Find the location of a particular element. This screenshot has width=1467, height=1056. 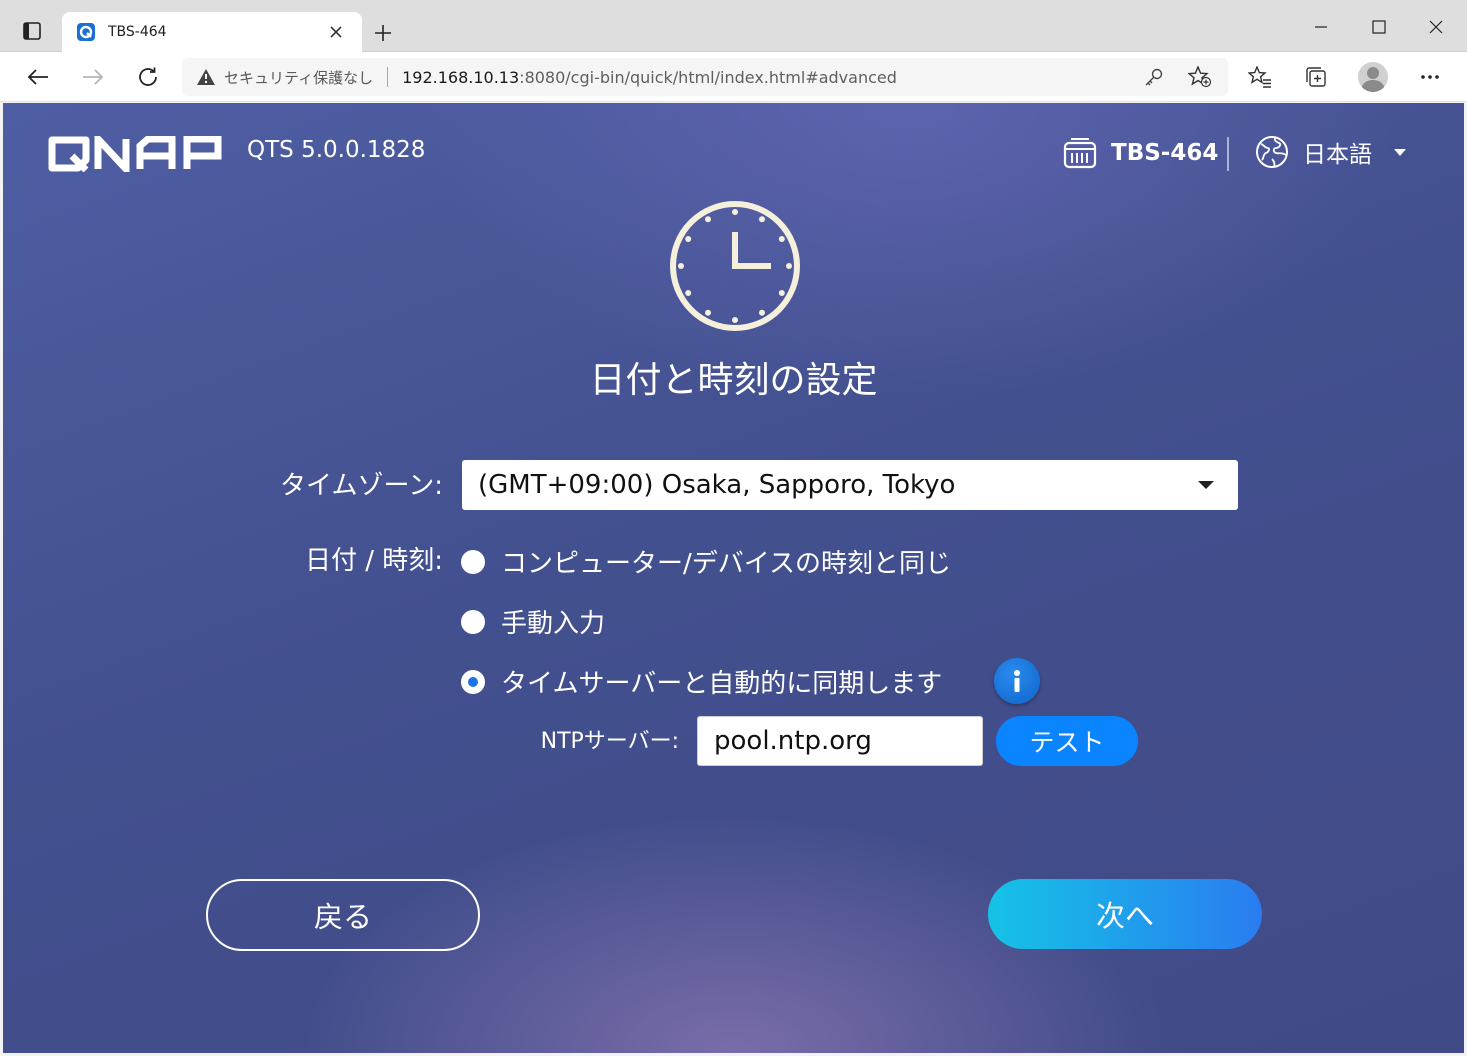

key-icon is located at coordinates (1154, 77).